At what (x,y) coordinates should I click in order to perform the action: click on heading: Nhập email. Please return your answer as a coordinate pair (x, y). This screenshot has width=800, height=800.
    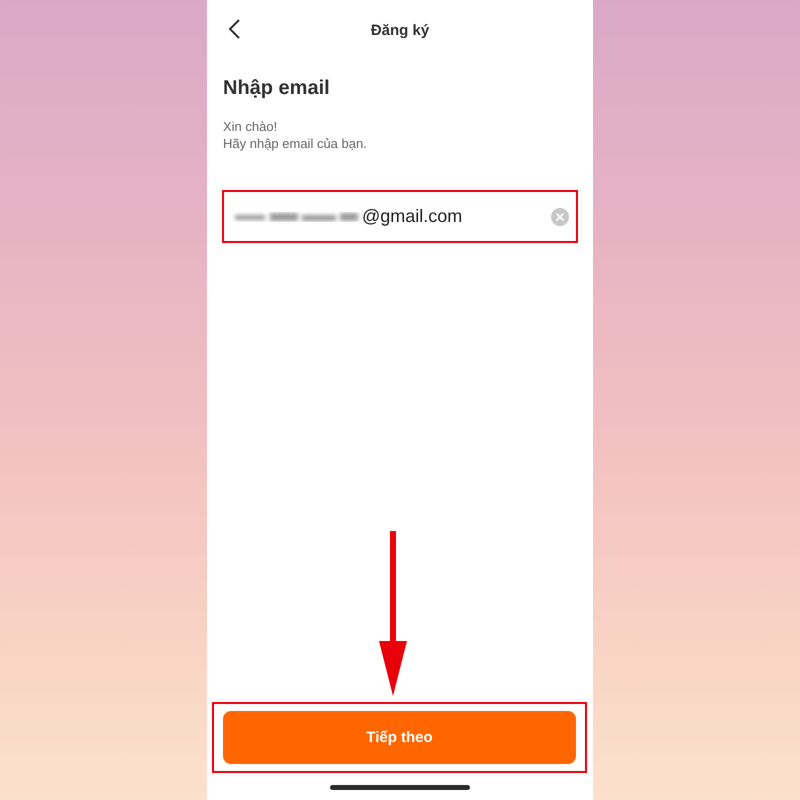
    Looking at the image, I should click on (277, 88).